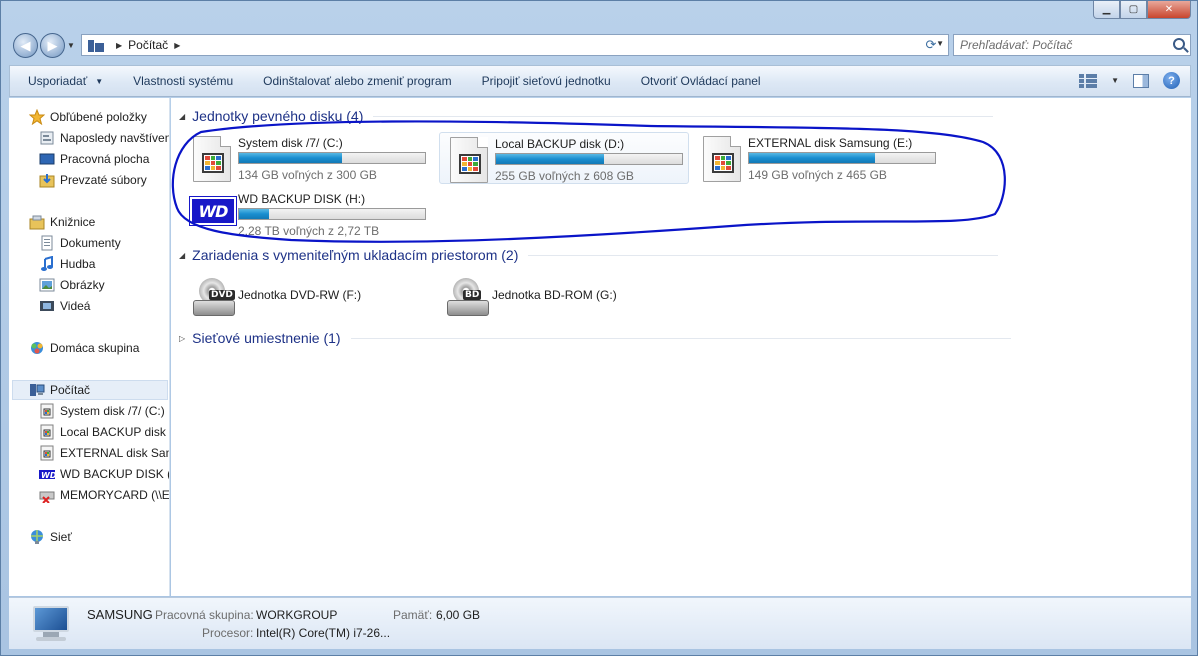 Image resolution: width=1198 pixels, height=656 pixels. I want to click on nav-drive-c-label: System disk /7/ (C:), so click(112, 411).